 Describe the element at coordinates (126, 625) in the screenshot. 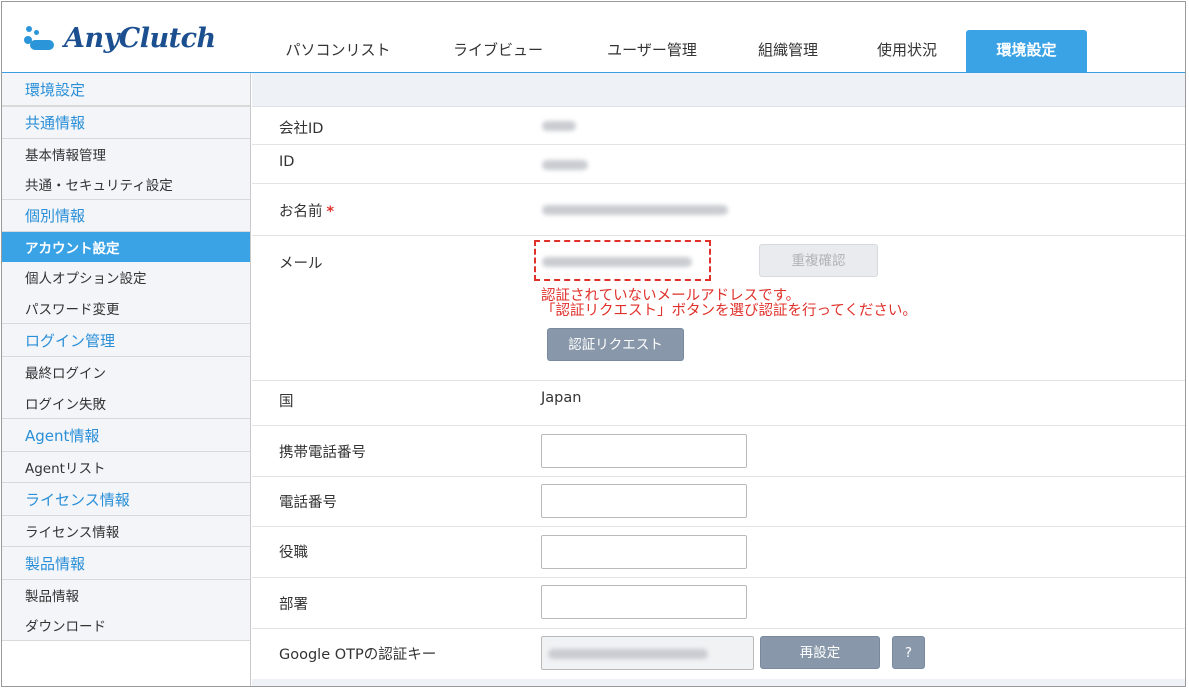

I see `sidebar-item-download: ダウンロード` at that location.